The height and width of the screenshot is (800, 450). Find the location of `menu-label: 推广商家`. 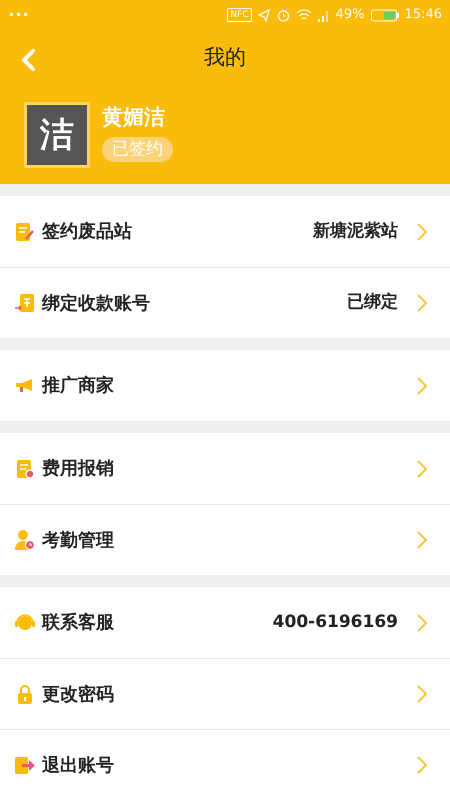

menu-label: 推广商家 is located at coordinates (78, 386).